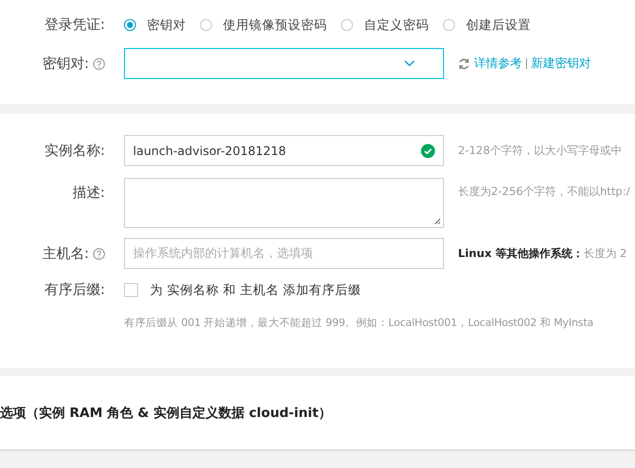  Describe the element at coordinates (74, 290) in the screenshot. I see `field-label: 有序后缀:` at that location.